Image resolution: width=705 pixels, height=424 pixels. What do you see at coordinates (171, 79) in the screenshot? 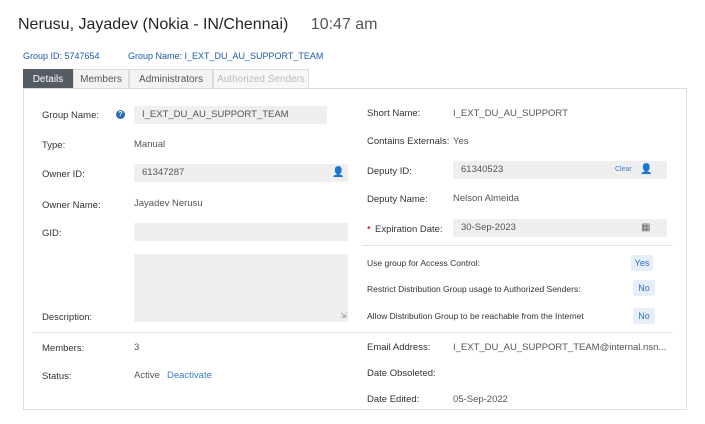
I see `tab-administrators: Administrators` at bounding box center [171, 79].